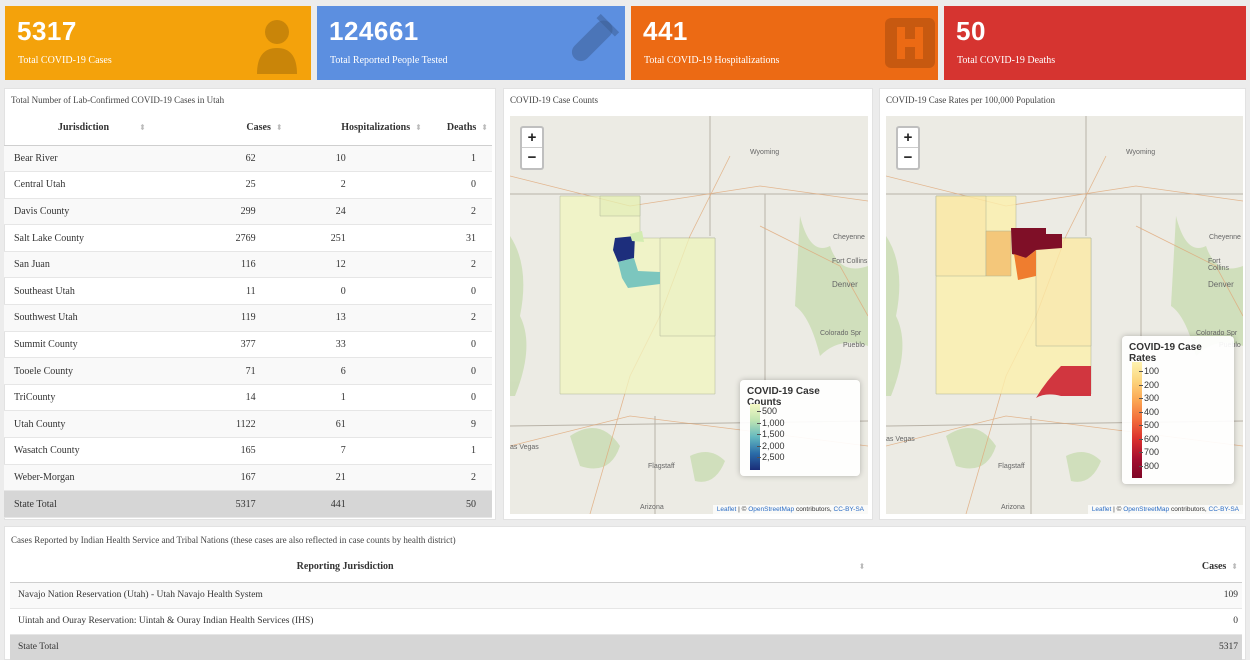 Image resolution: width=1250 pixels, height=660 pixels. I want to click on table-total-row: State Total 5317, so click(626, 647).